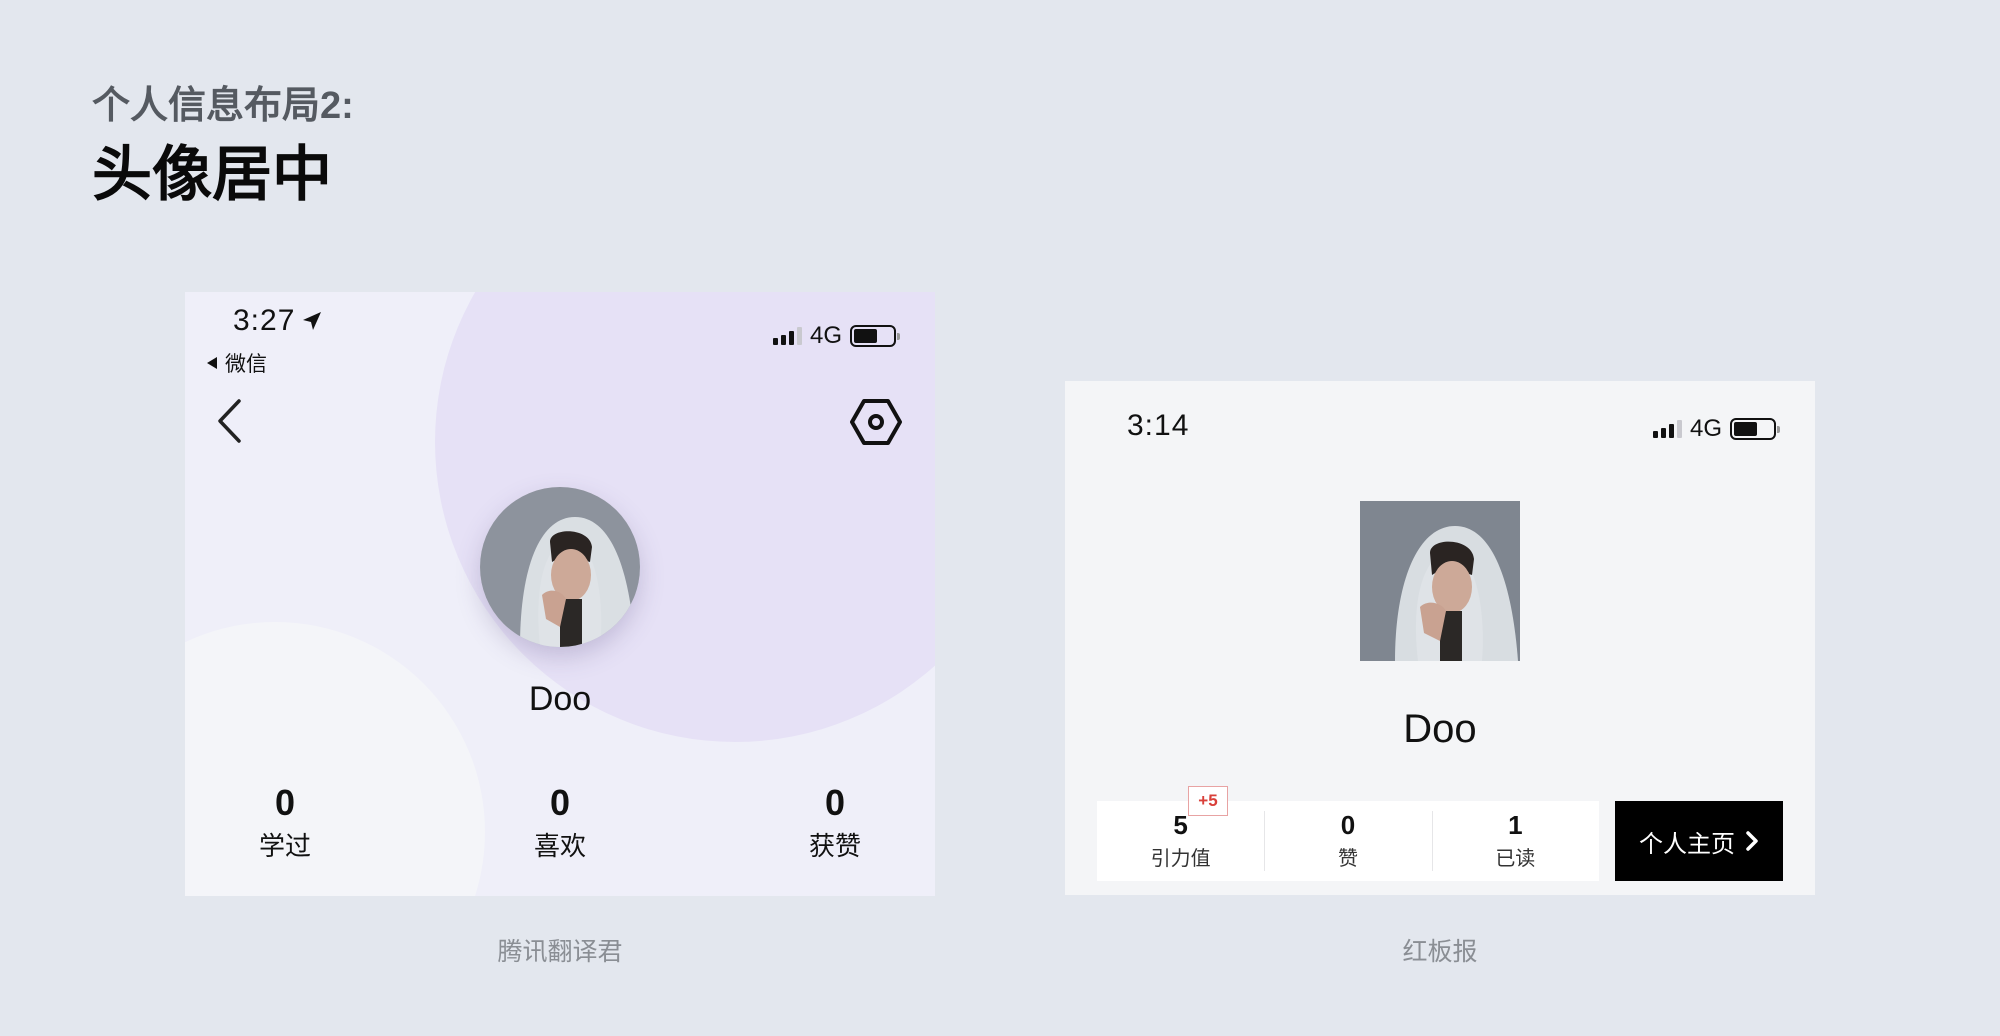 The image size is (2000, 1036). Describe the element at coordinates (1208, 801) in the screenshot. I see `gravity-increase-badge: +5` at that location.